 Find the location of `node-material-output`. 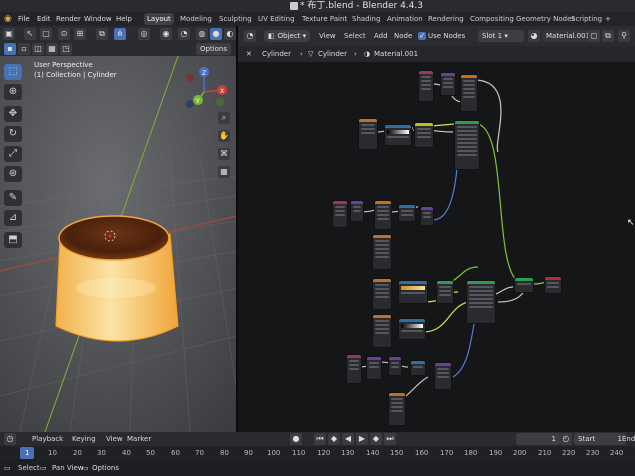

node-material-output is located at coordinates (553, 285).